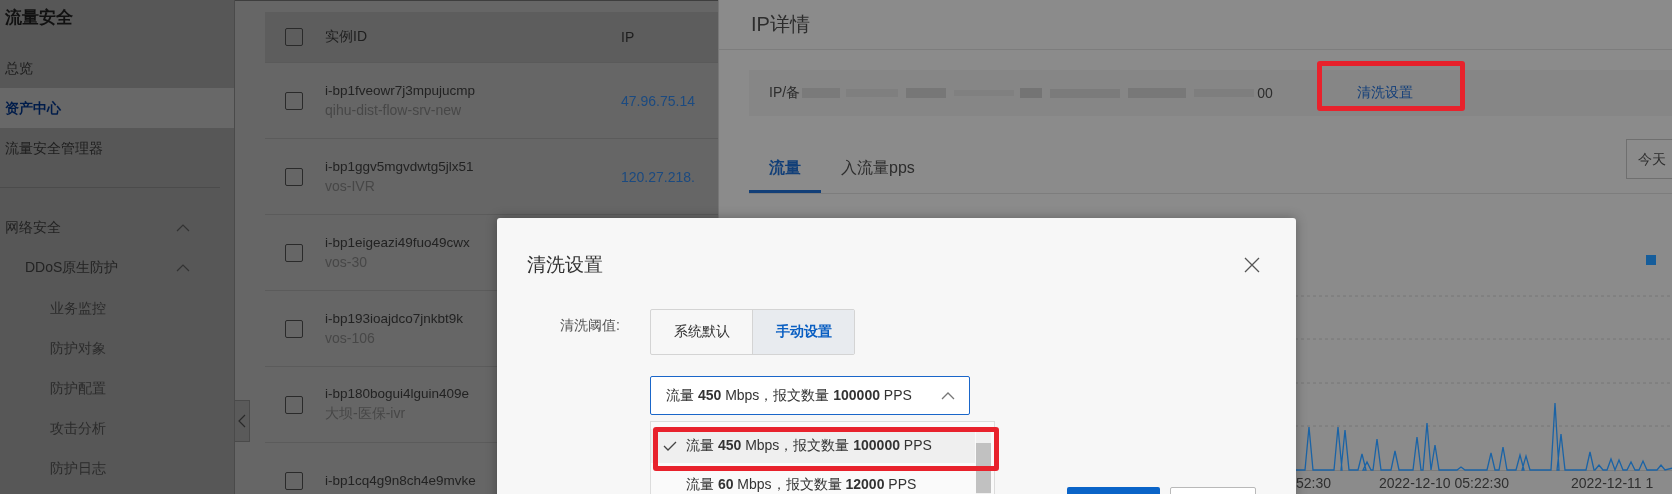 The image size is (1672, 494). What do you see at coordinates (810, 395) in the screenshot?
I see `threshold-select: 流量 450 Mbps，报文数量 100000 PPS` at bounding box center [810, 395].